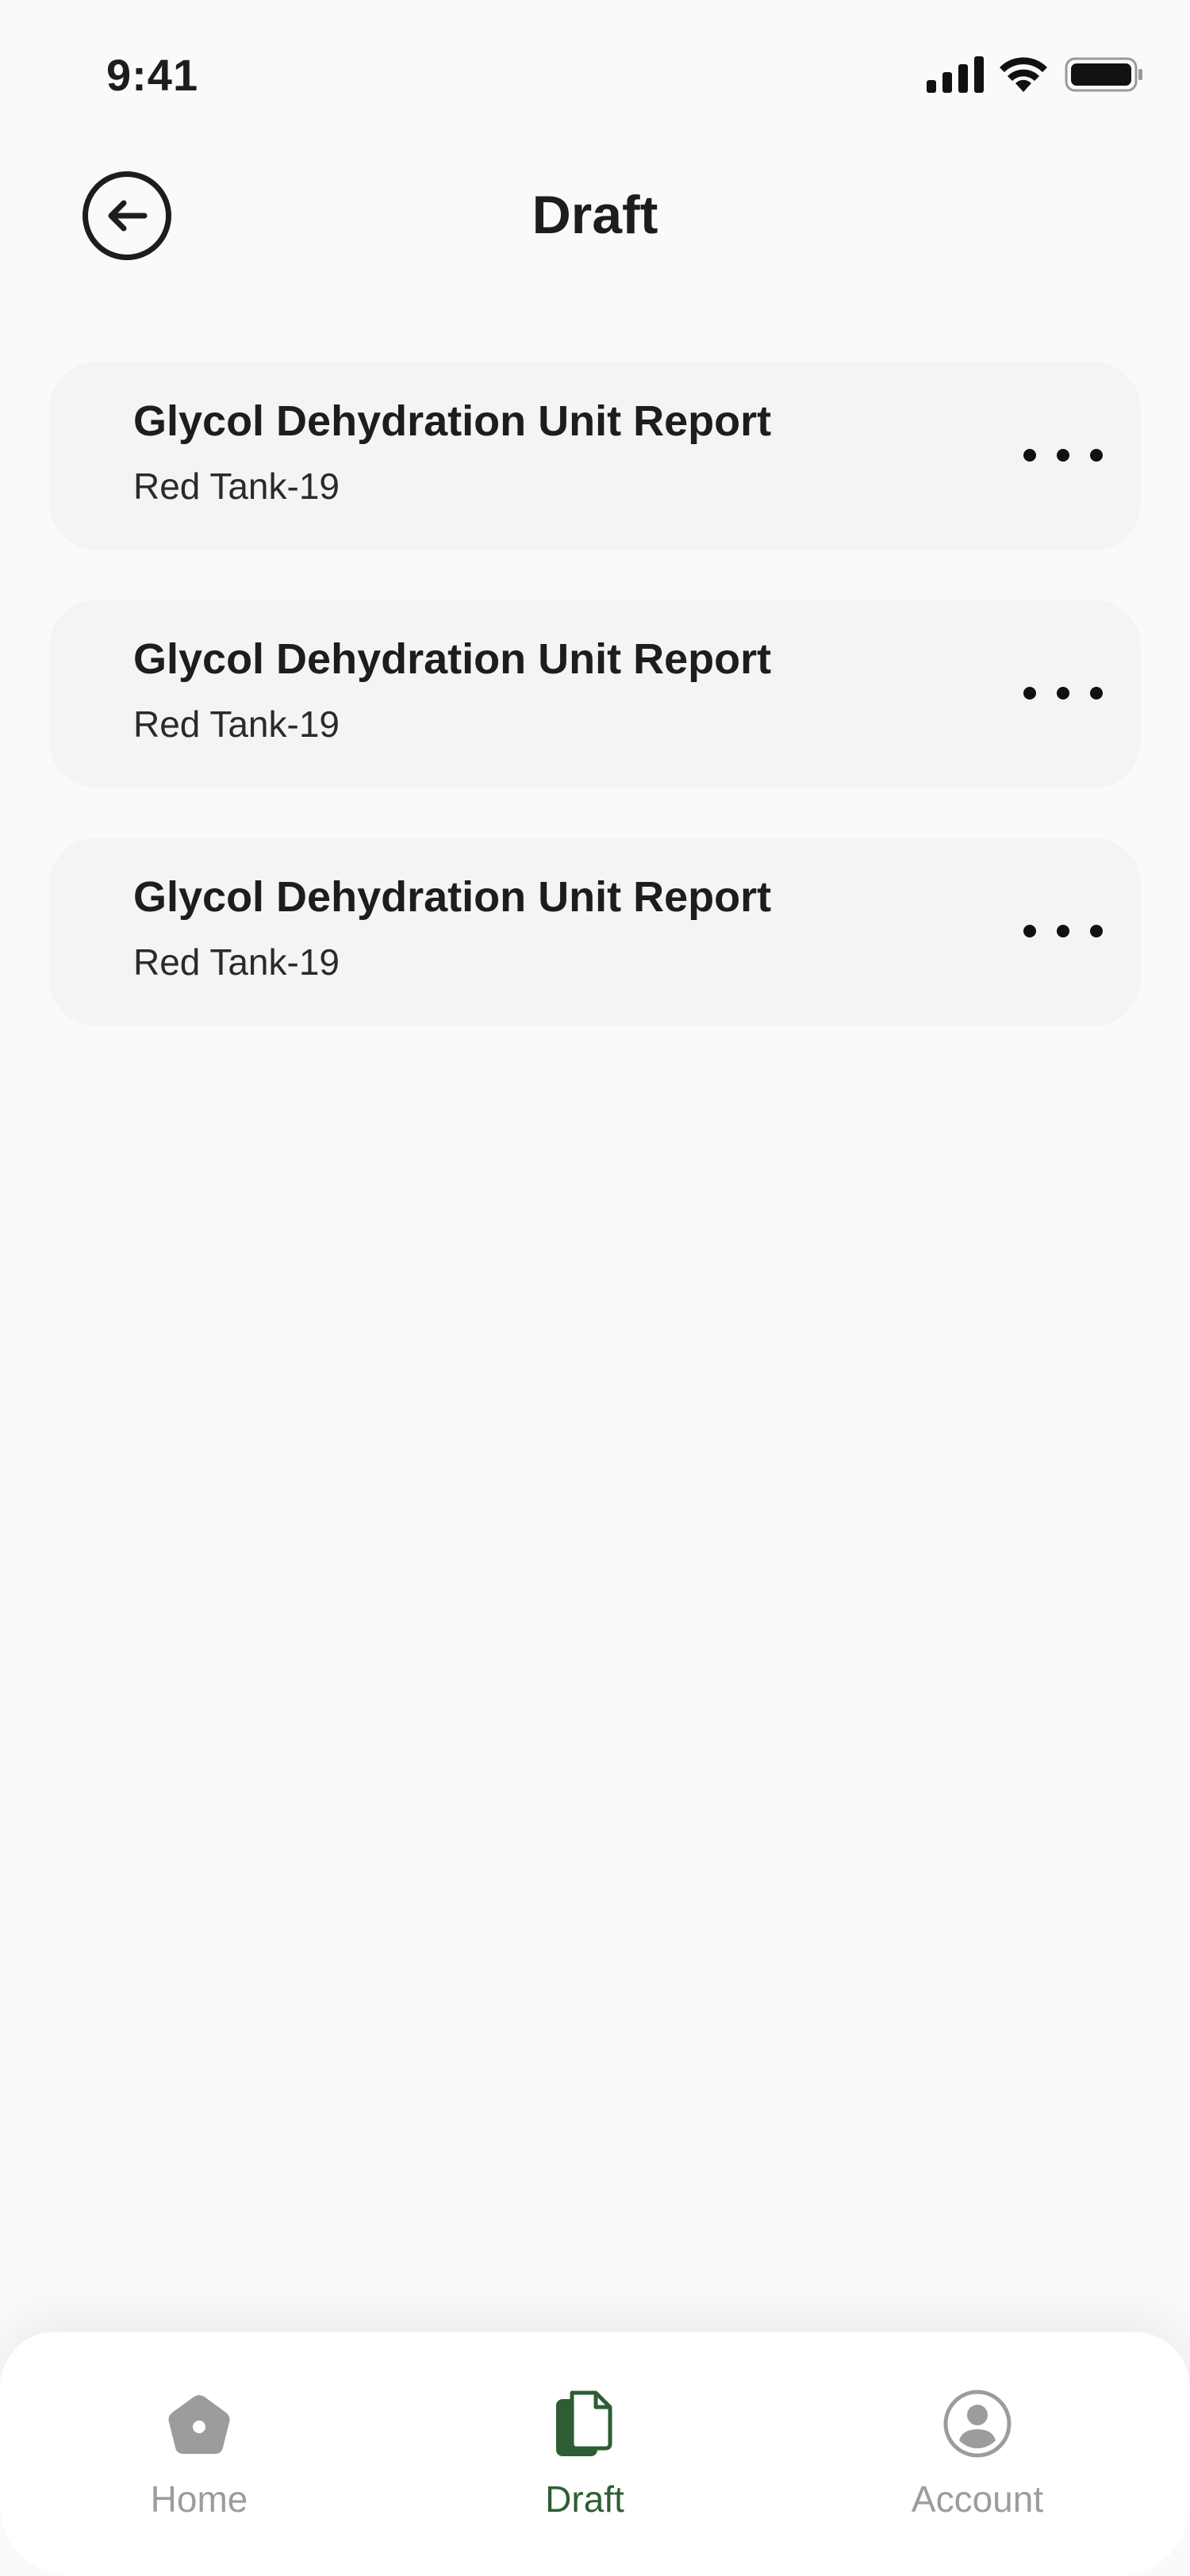 This screenshot has height=2576, width=1190. Describe the element at coordinates (955, 74) in the screenshot. I see `cellular-signal-icon` at that location.